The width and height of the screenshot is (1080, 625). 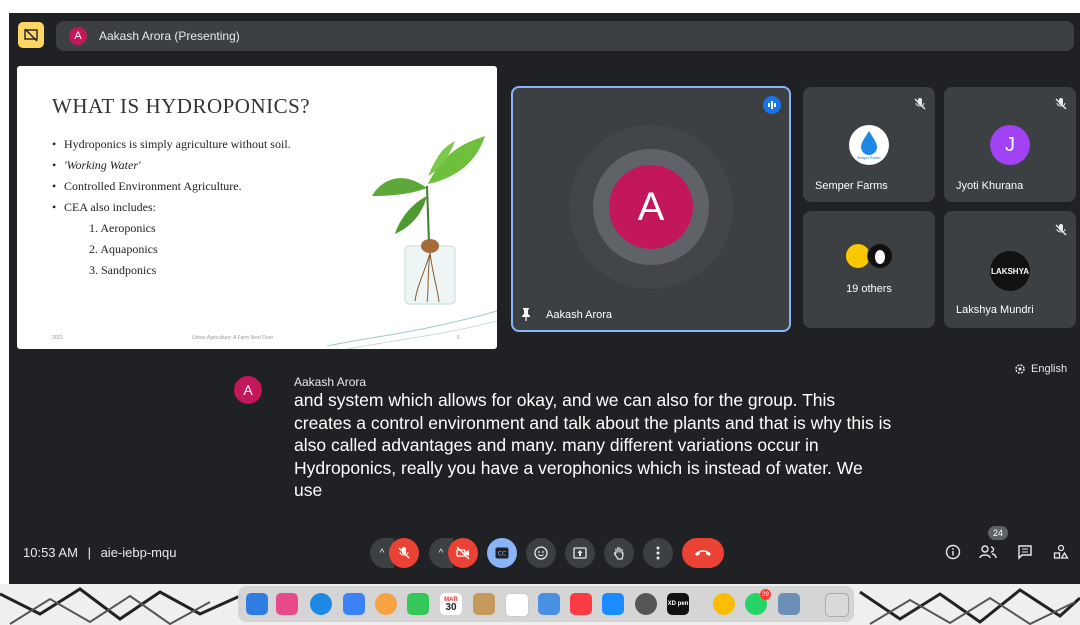 What do you see at coordinates (1020, 369) in the screenshot?
I see `settings-icon` at bounding box center [1020, 369].